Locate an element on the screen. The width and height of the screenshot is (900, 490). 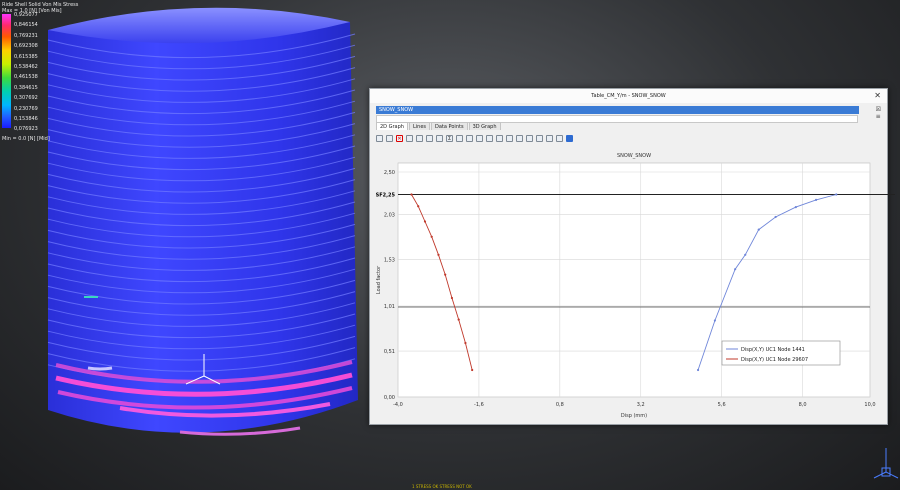
x-tick-label: 5,6 is located at coordinates (722, 405).